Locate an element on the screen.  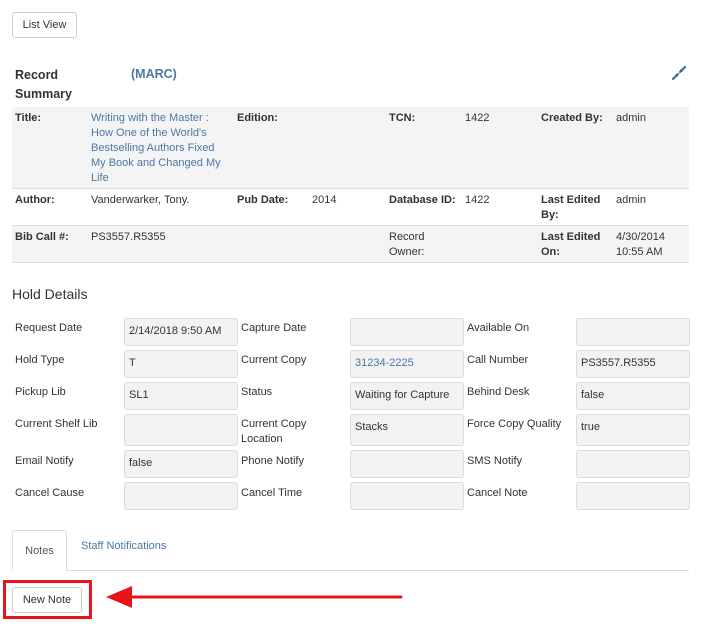
behind-desk-field: false is located at coordinates (633, 396).